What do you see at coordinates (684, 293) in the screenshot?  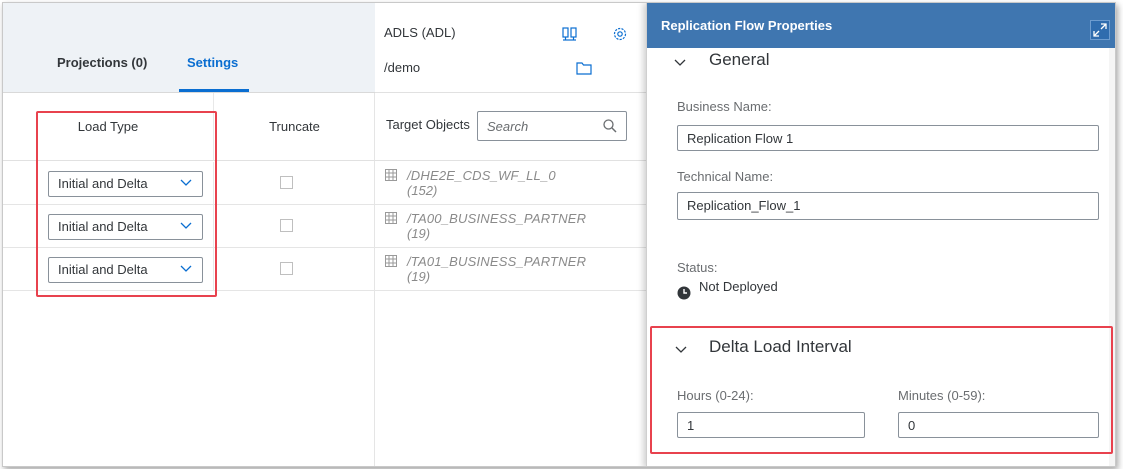 I see `clock-icon` at bounding box center [684, 293].